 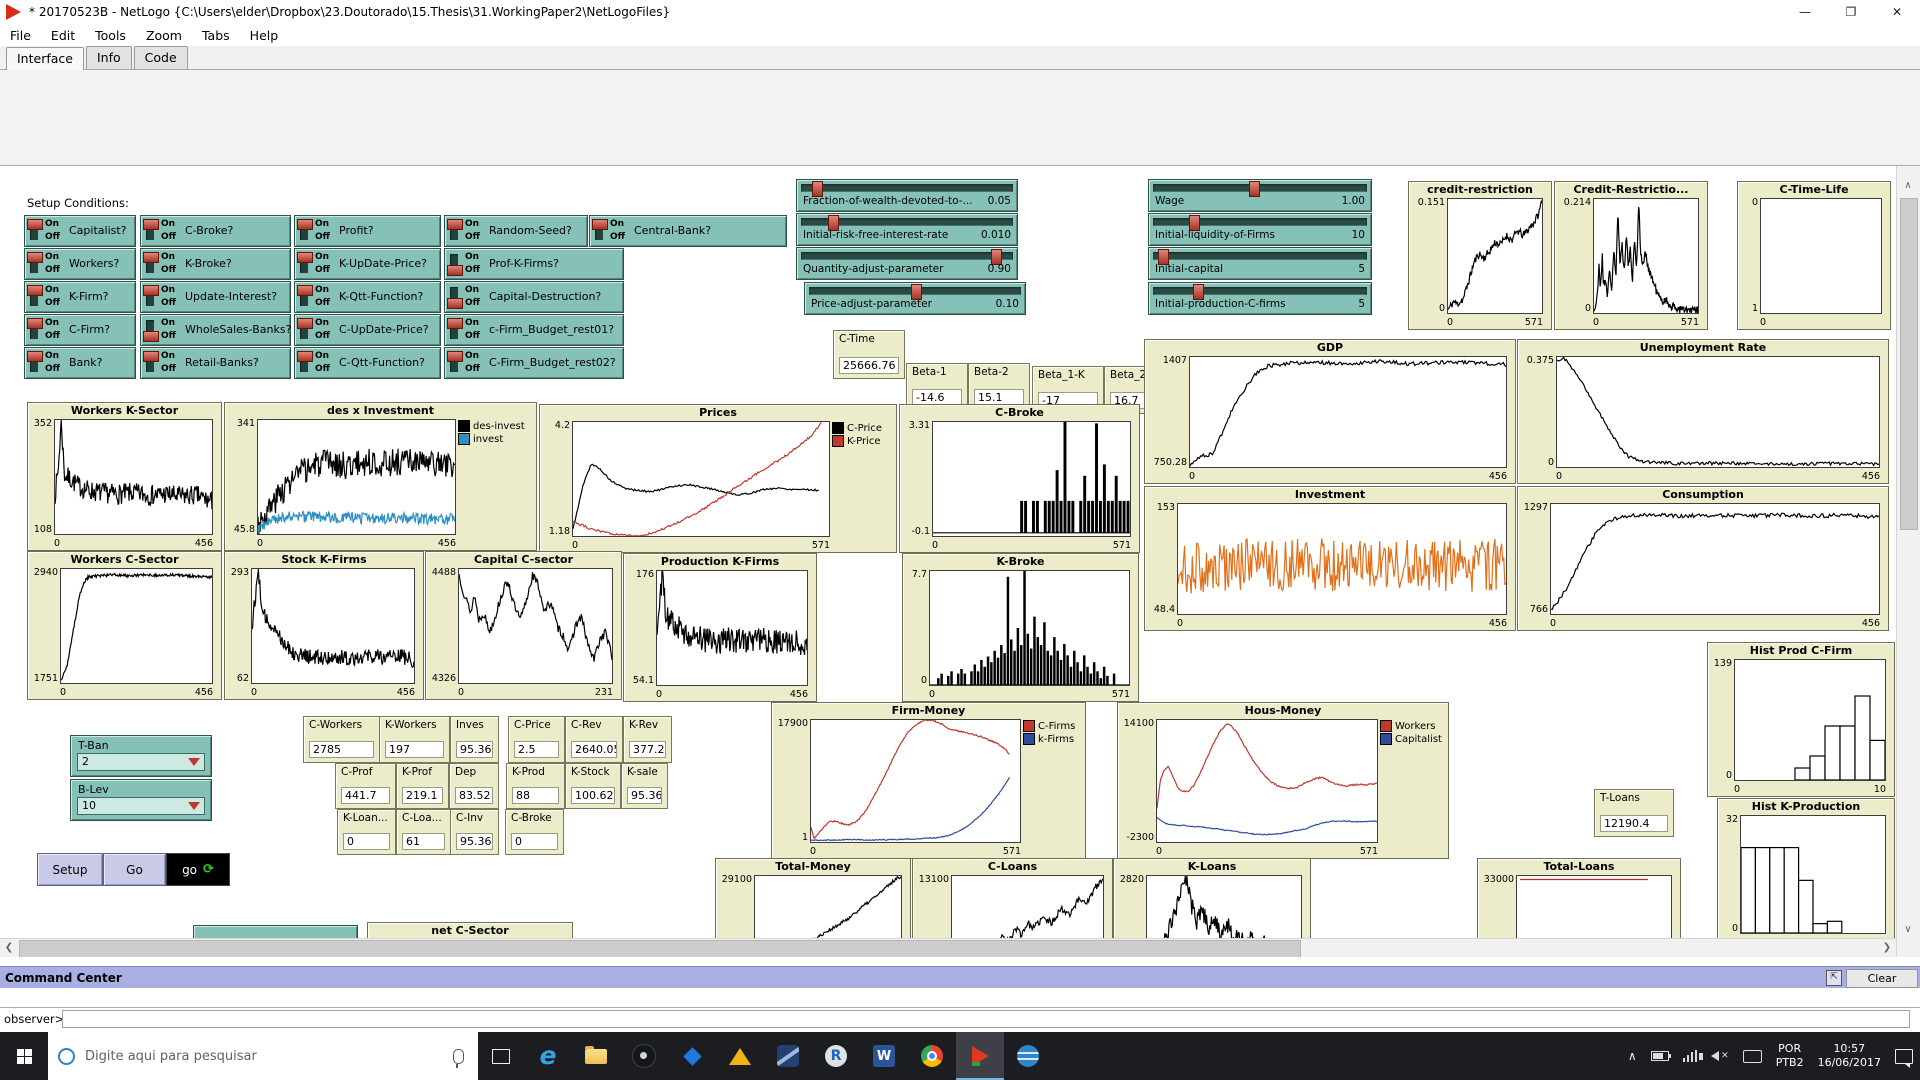 I want to click on setup-button: Setup, so click(x=70, y=869).